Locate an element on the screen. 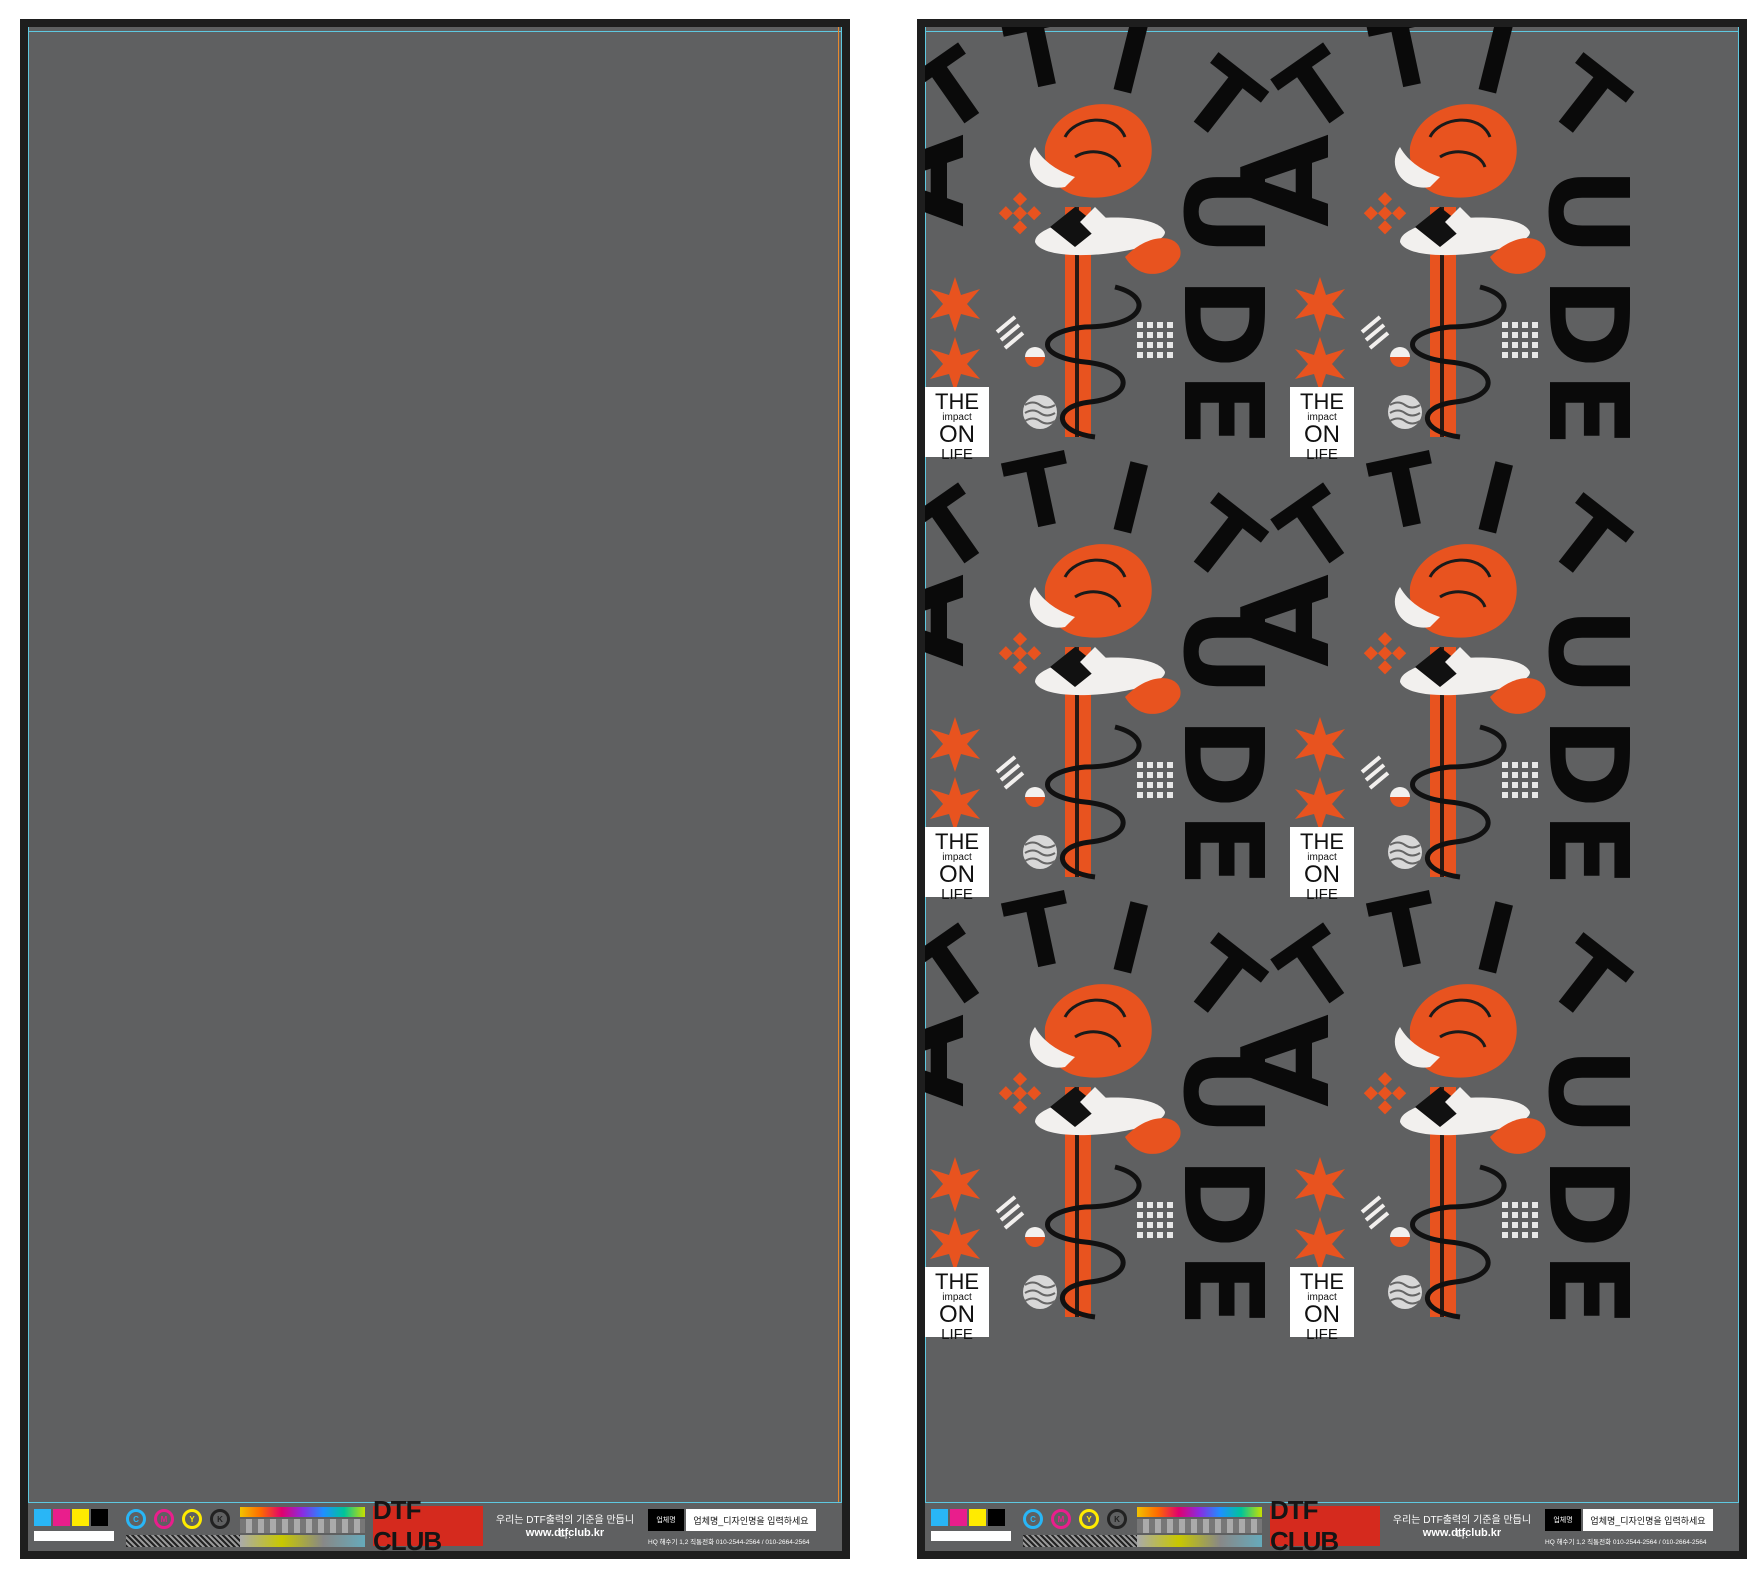 The height and width of the screenshot is (1576, 1760). bleed-line is located at coordinates (838, 789).